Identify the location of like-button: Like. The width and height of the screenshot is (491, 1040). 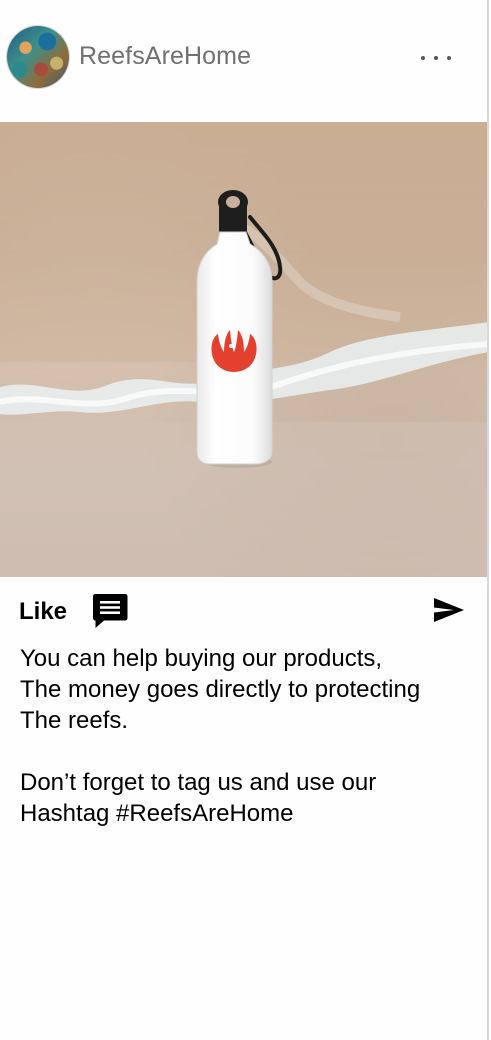
(43, 612).